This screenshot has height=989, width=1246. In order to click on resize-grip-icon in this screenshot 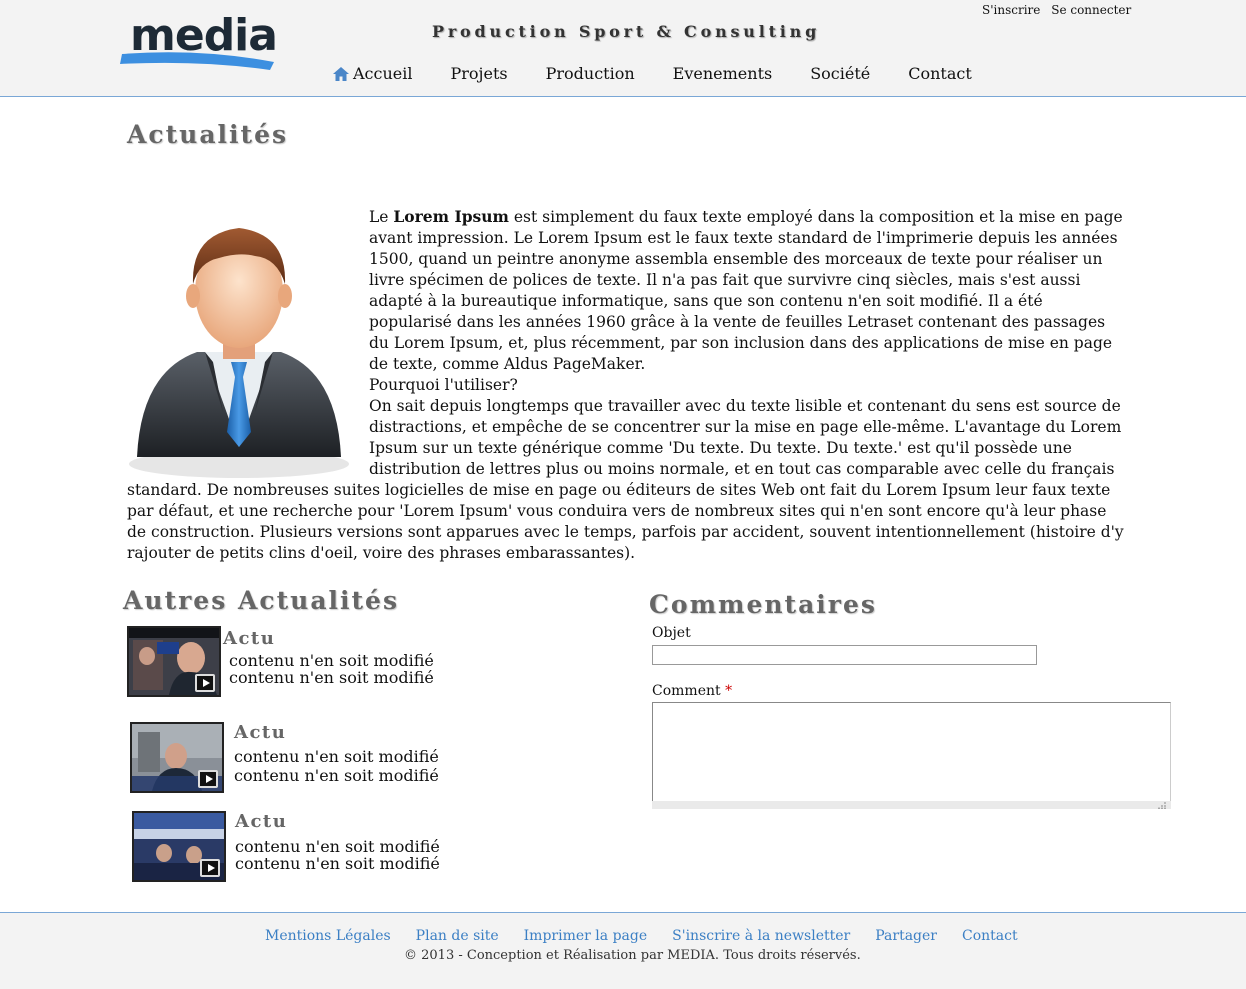, I will do `click(1162, 805)`.